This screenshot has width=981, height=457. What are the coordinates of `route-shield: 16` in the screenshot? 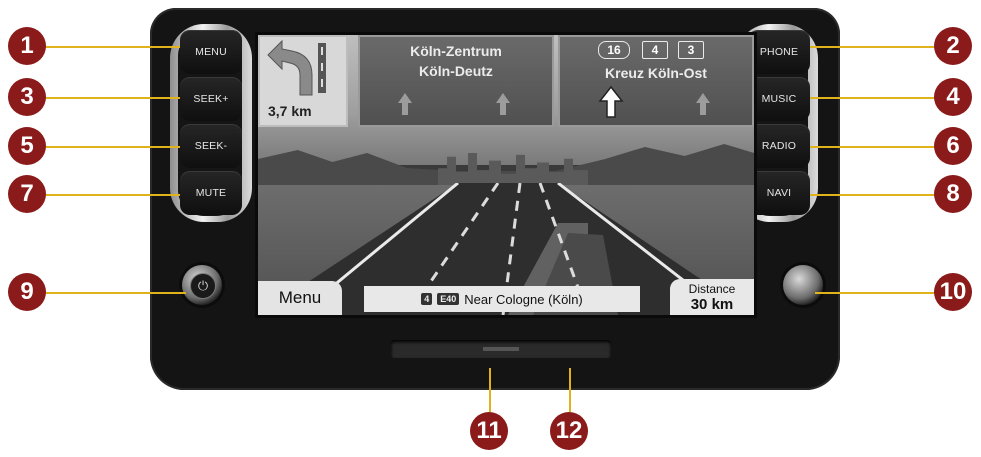 It's located at (614, 50).